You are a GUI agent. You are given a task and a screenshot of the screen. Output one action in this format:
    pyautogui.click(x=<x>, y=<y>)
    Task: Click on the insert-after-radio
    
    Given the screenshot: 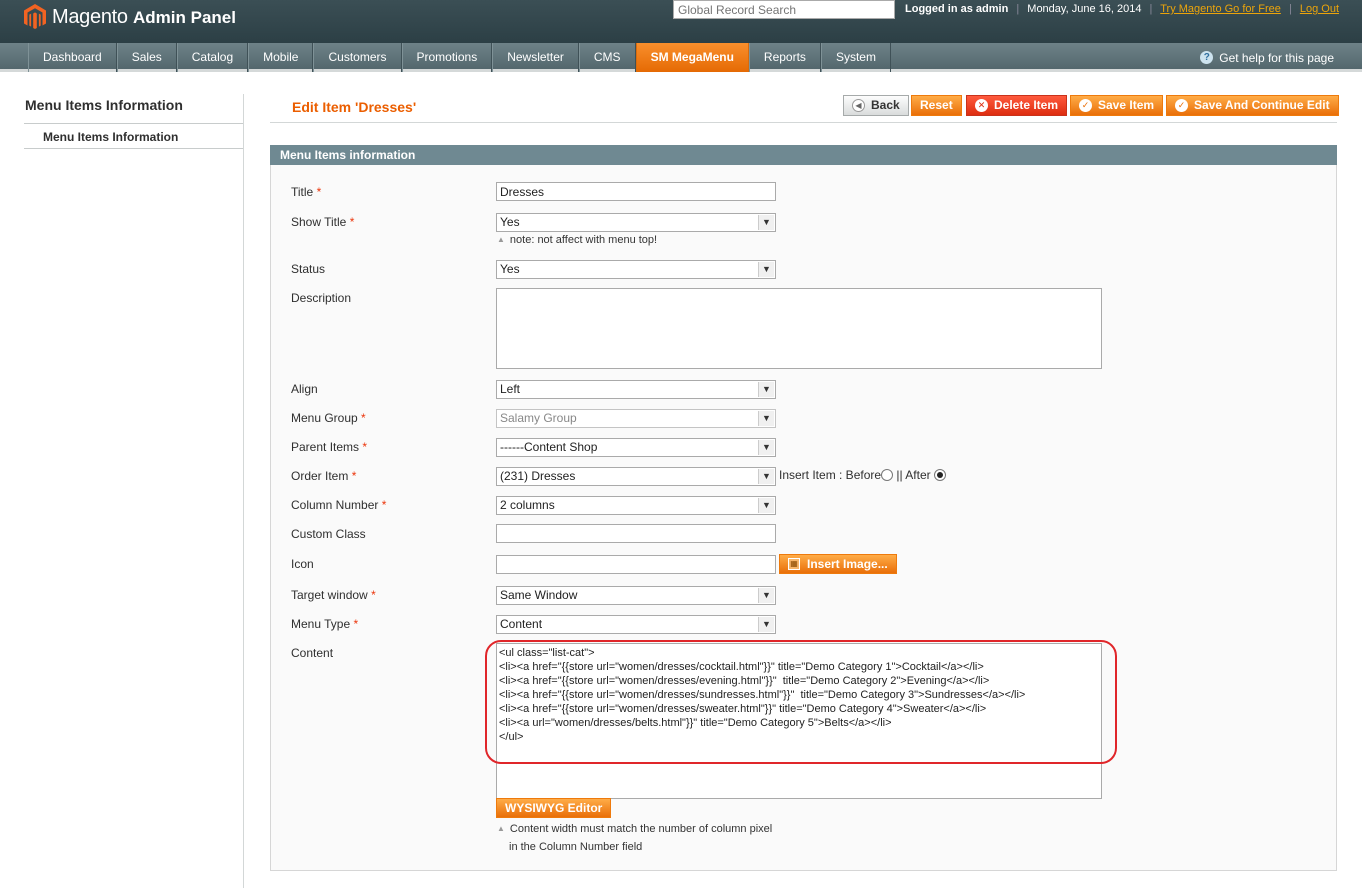 What is the action you would take?
    pyautogui.click(x=939, y=475)
    